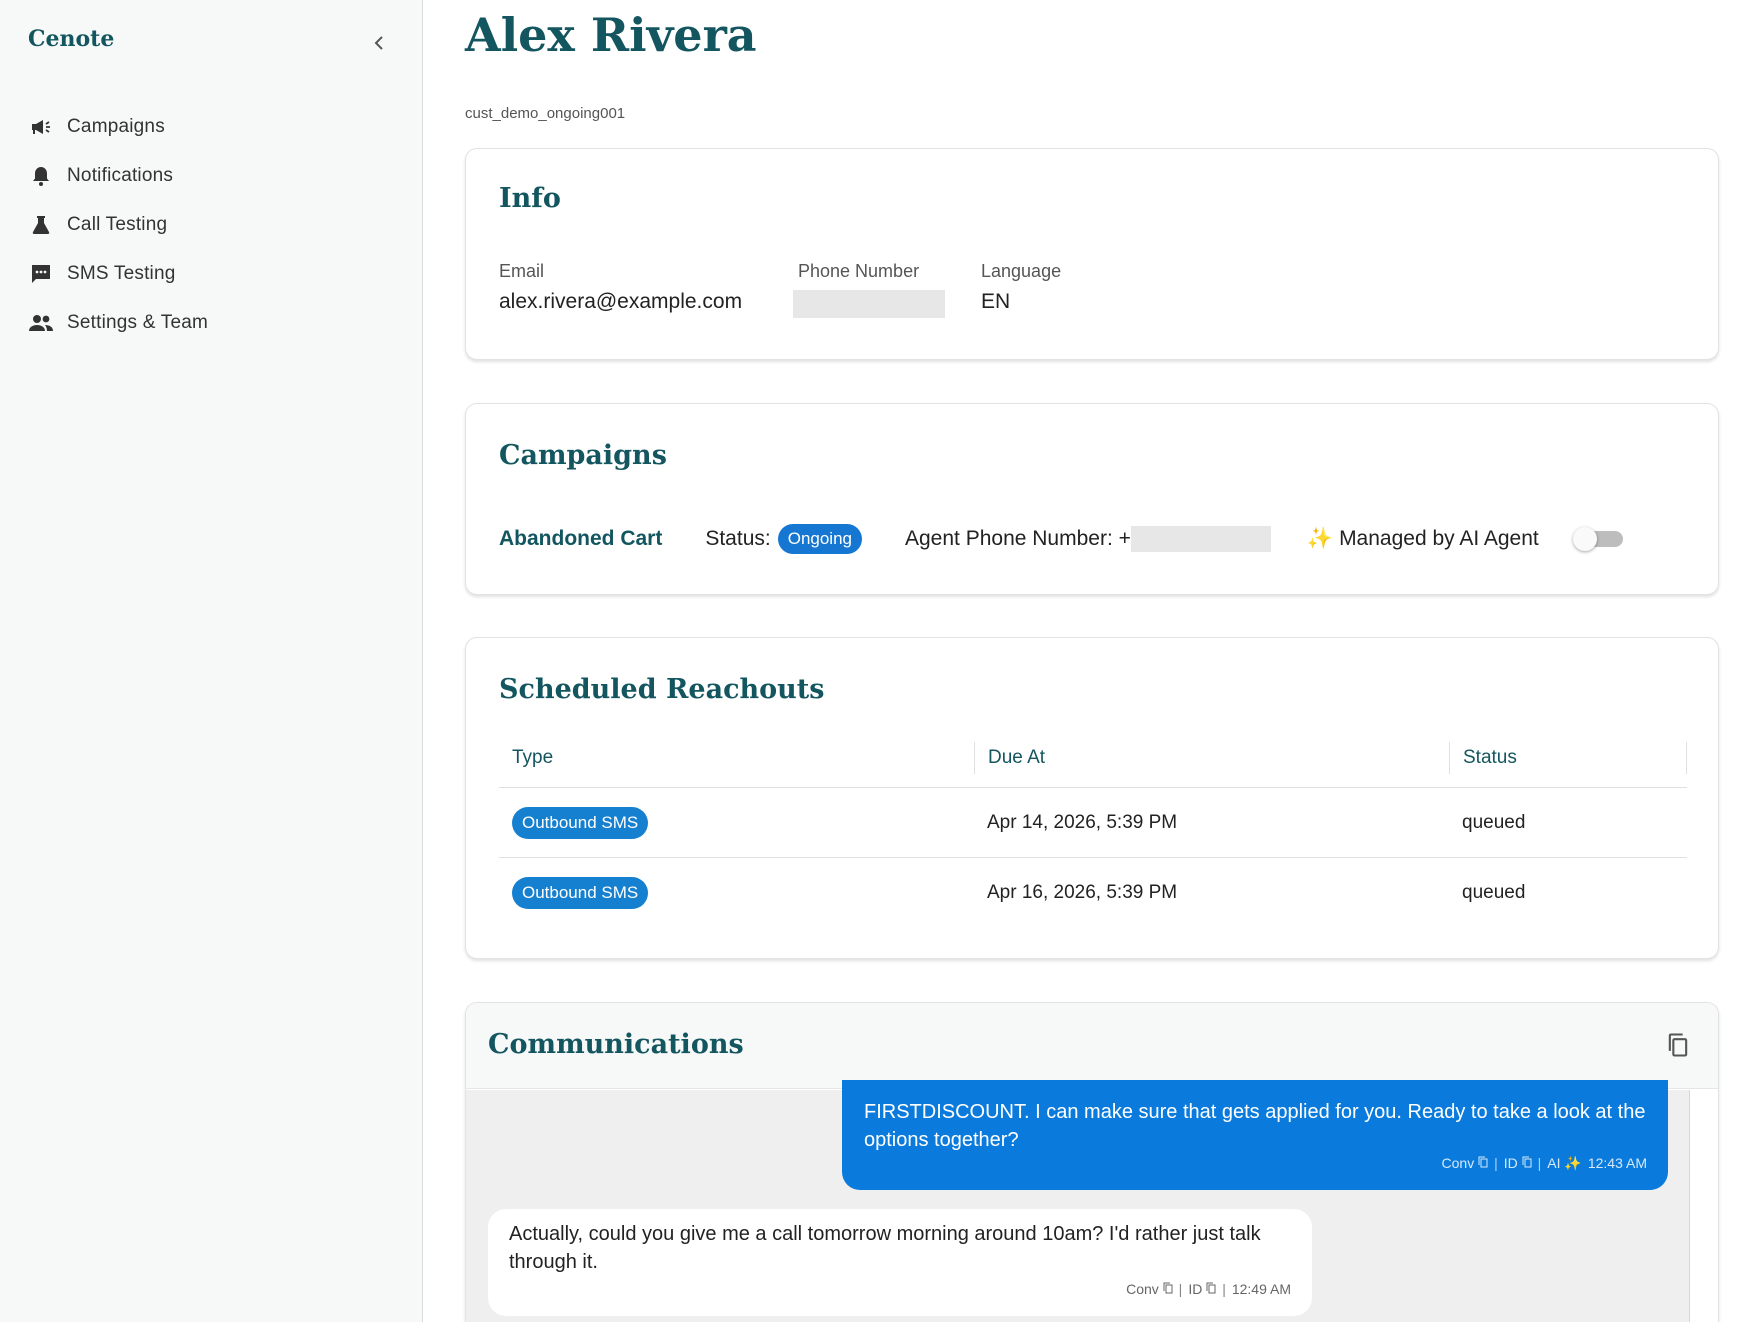 This screenshot has width=1744, height=1322. Describe the element at coordinates (1564, 1163) in the screenshot. I see `ai-badge: AI ✨` at that location.